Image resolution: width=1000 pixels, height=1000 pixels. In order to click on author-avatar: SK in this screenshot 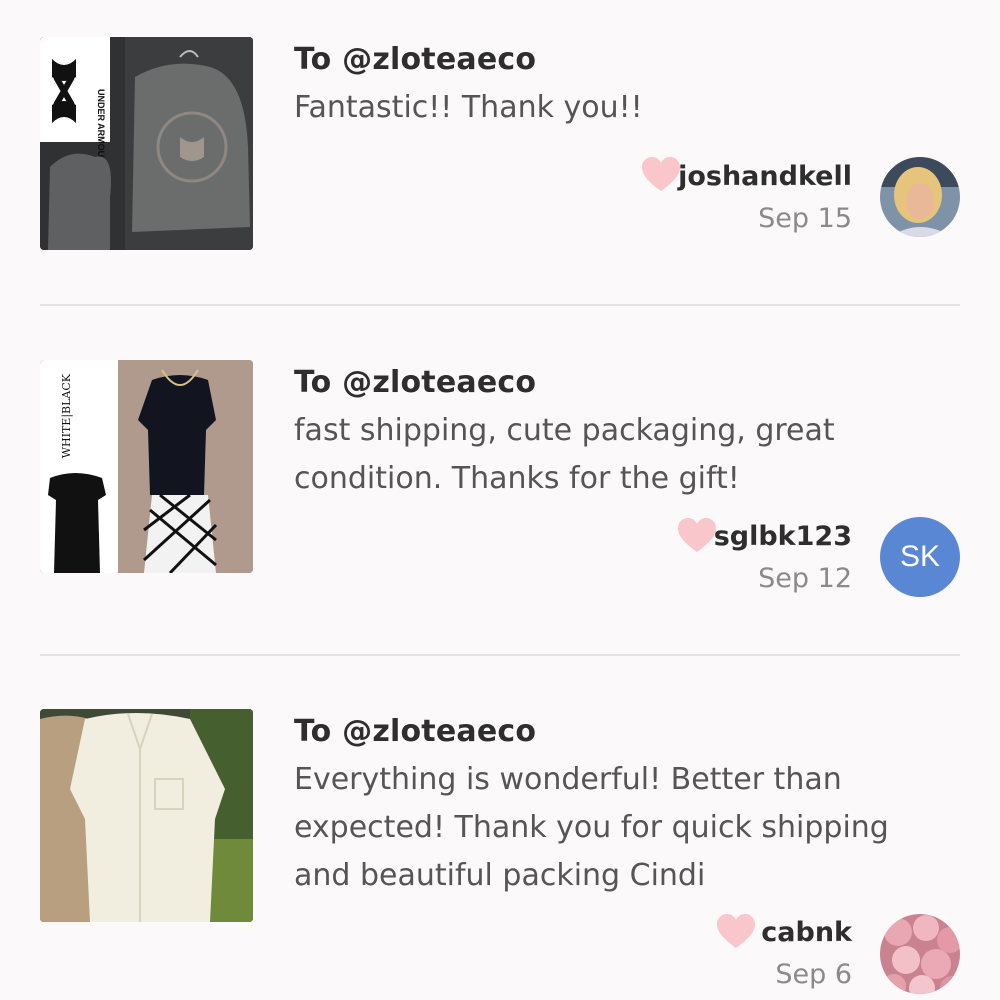, I will do `click(920, 557)`.